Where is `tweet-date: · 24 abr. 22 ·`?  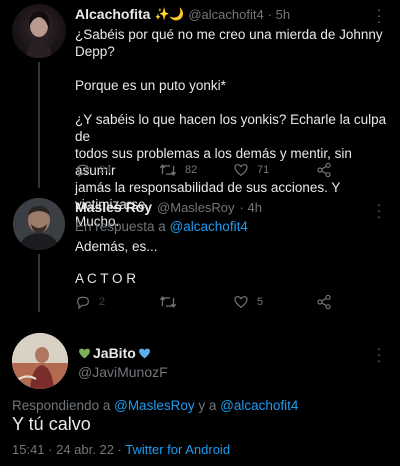 tweet-date: · 24 abr. 22 · is located at coordinates (85, 449).